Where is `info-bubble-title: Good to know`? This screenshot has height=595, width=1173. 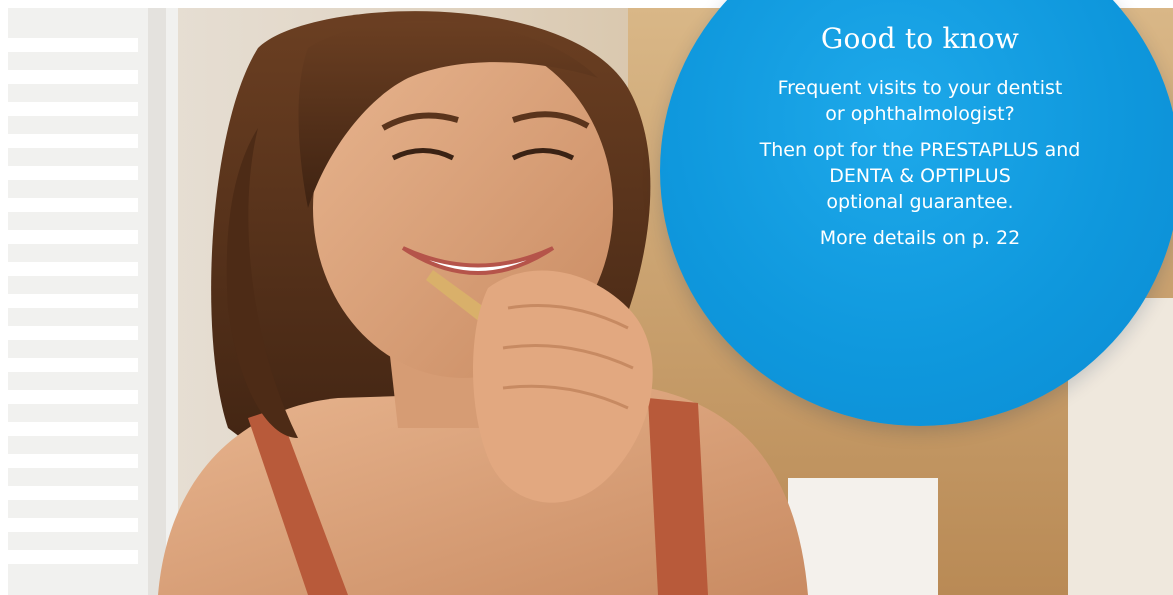
info-bubble-title: Good to know is located at coordinates (920, 38).